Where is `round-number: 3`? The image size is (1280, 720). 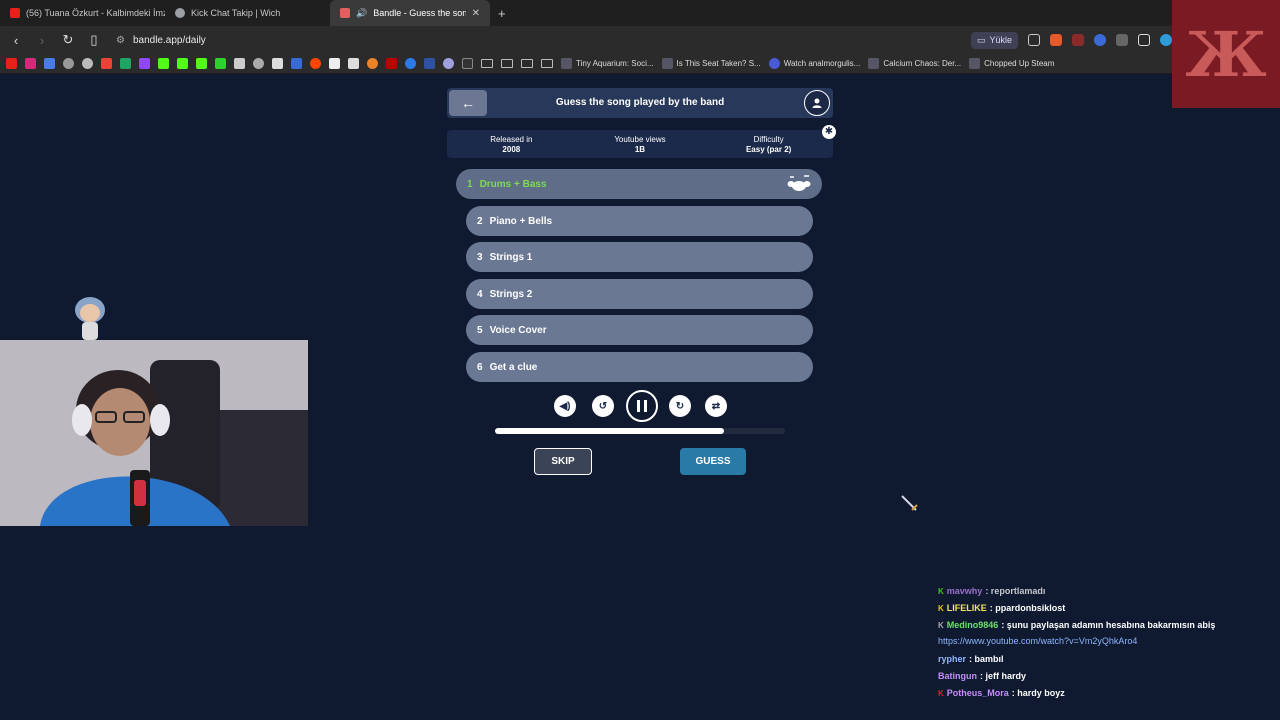
round-number: 3 is located at coordinates (480, 257).